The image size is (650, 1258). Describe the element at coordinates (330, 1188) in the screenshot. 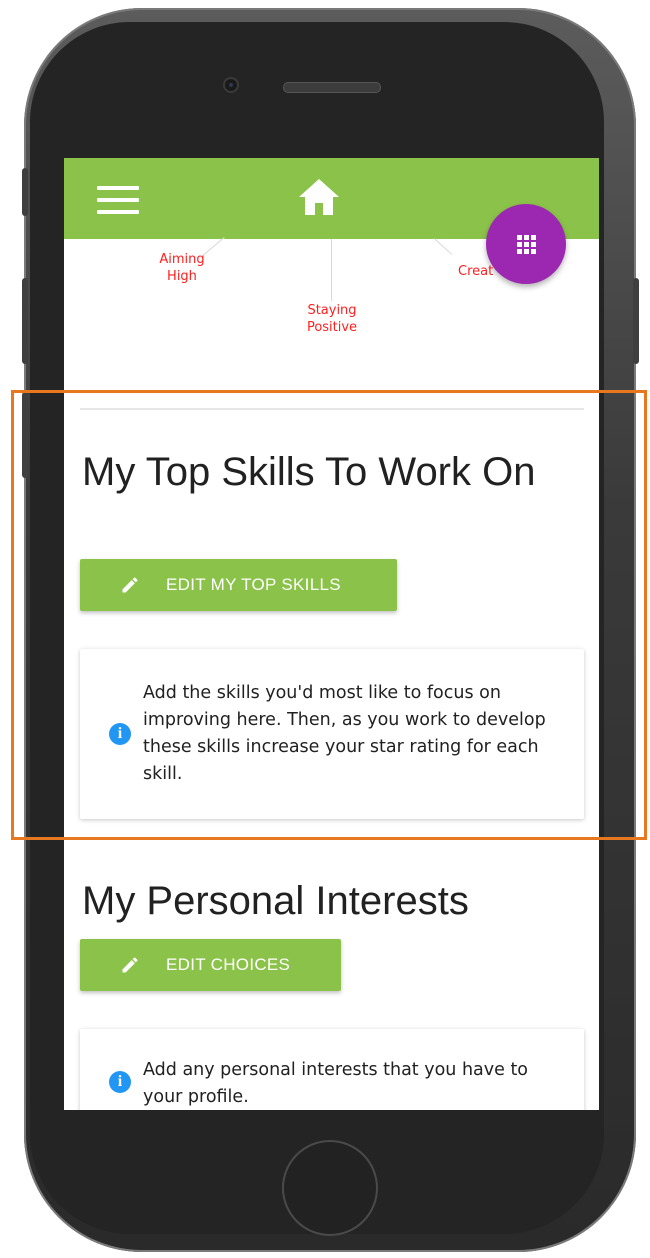

I see `phone-home-button` at that location.